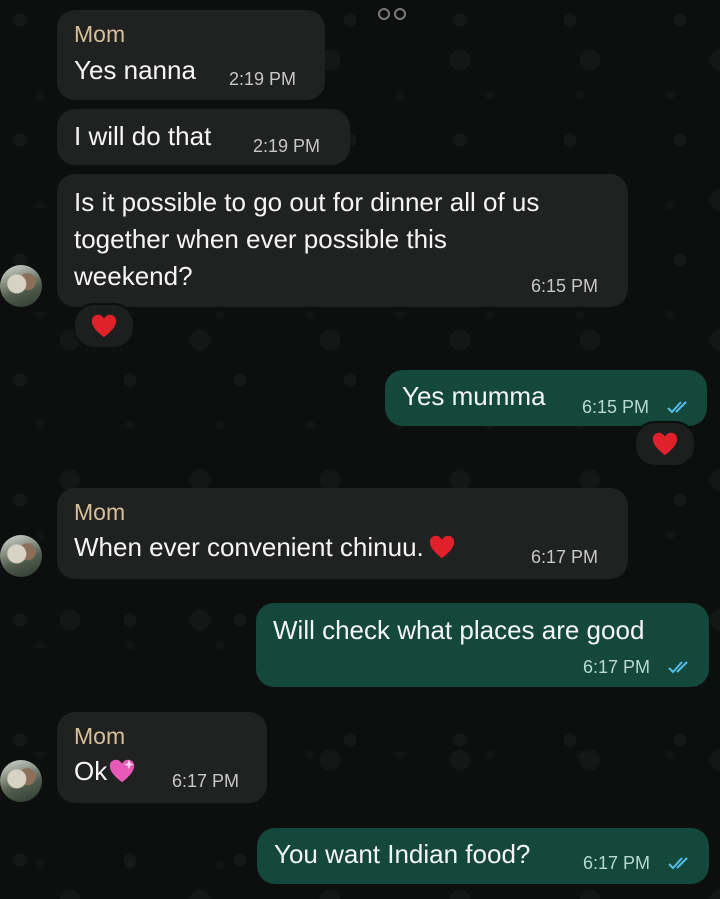  What do you see at coordinates (133, 276) in the screenshot?
I see `message-text-line: weekend?` at bounding box center [133, 276].